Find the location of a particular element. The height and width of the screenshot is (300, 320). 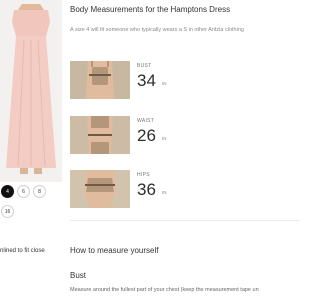

size-selector: 4 6 8 is located at coordinates (31, 193).